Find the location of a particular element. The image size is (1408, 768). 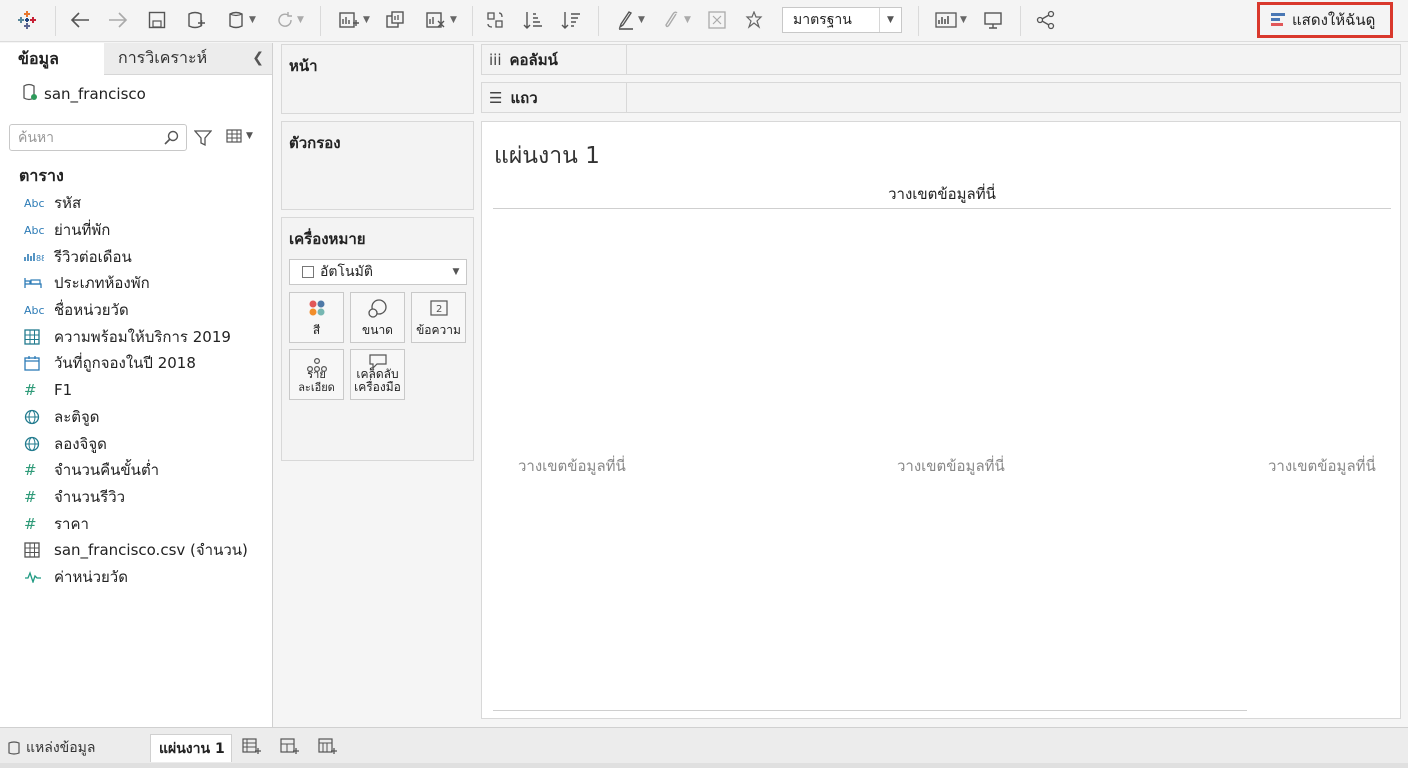

new-story-icon is located at coordinates (328, 749).